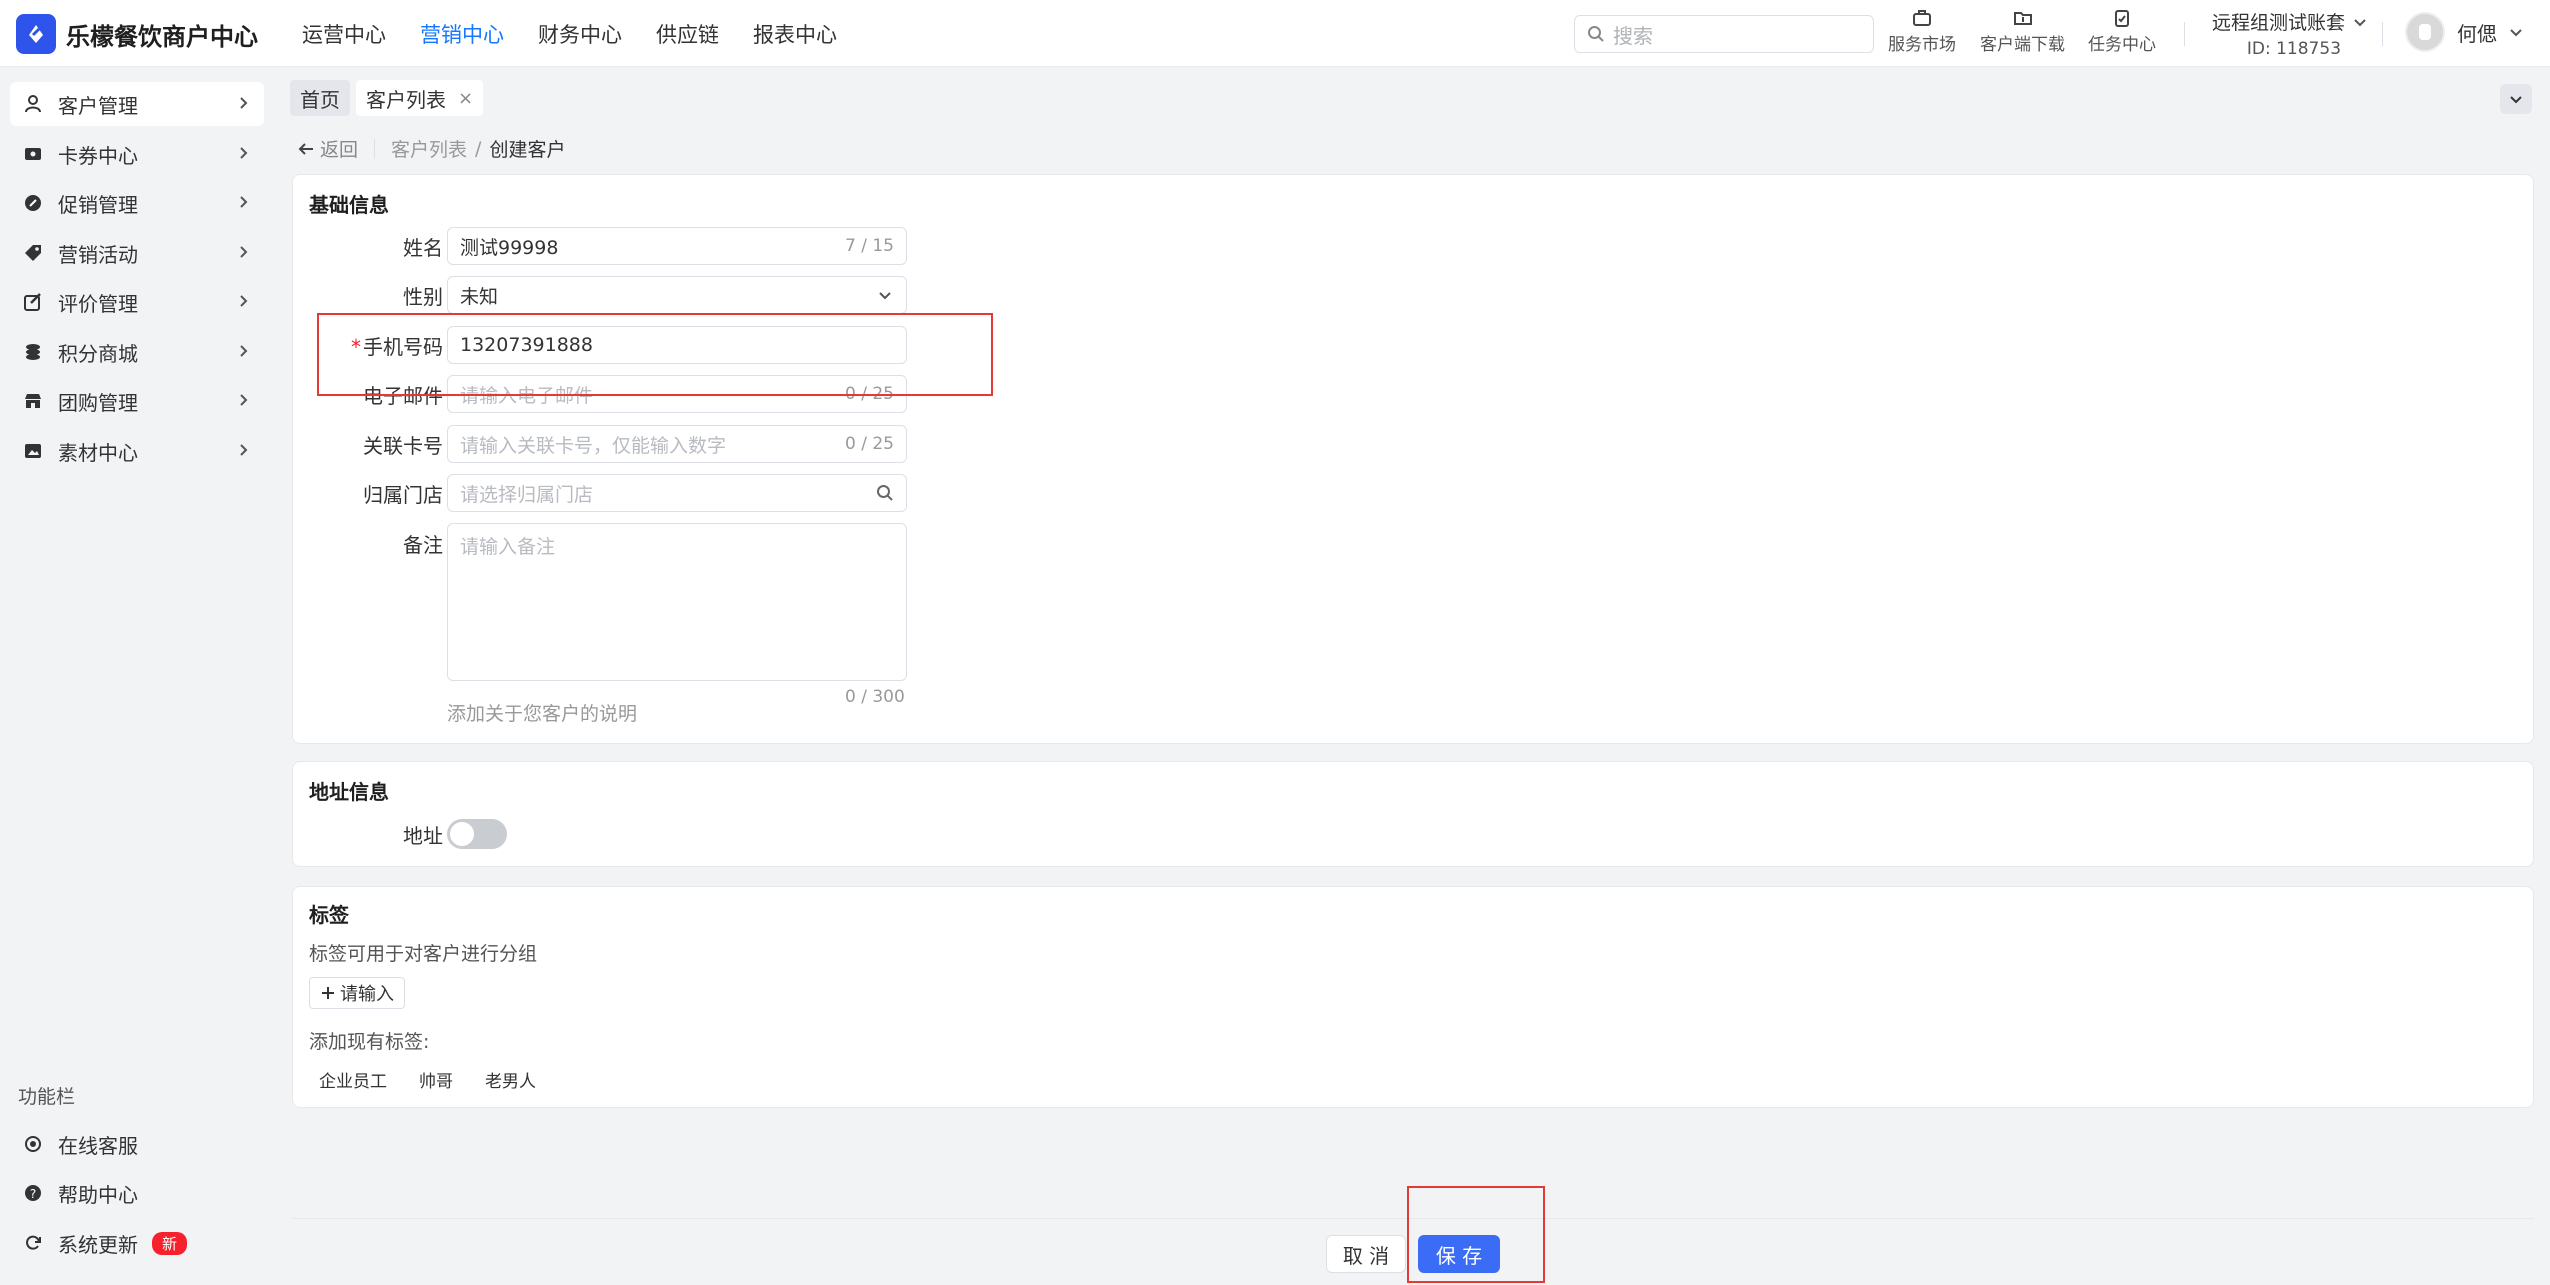 The height and width of the screenshot is (1285, 2550). I want to click on tag-chip: 帅哥, so click(436, 1079).